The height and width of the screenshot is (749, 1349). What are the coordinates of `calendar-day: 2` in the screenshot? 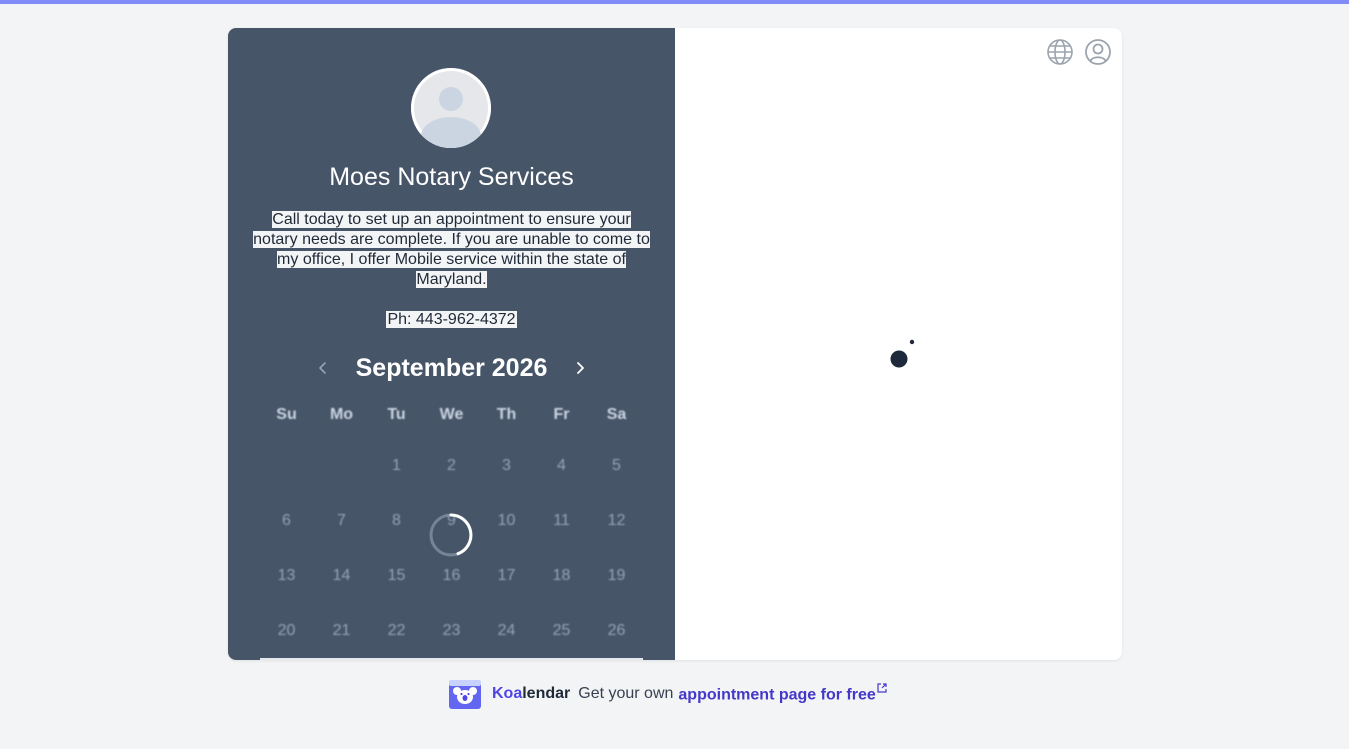 It's located at (451, 465).